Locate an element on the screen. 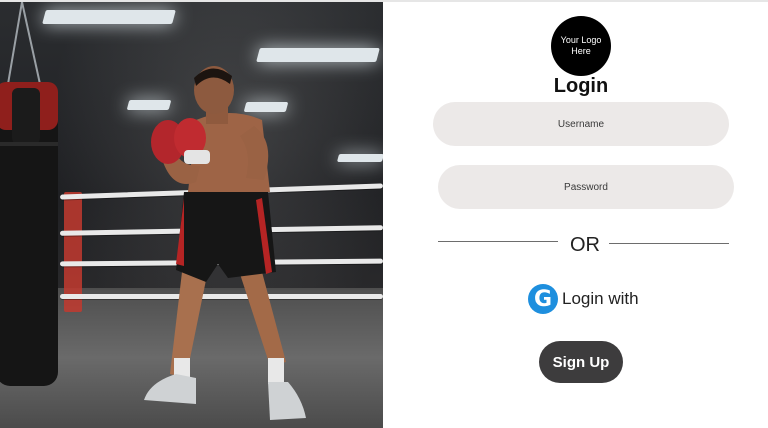  logo-text: Your Logo Here is located at coordinates (581, 45).